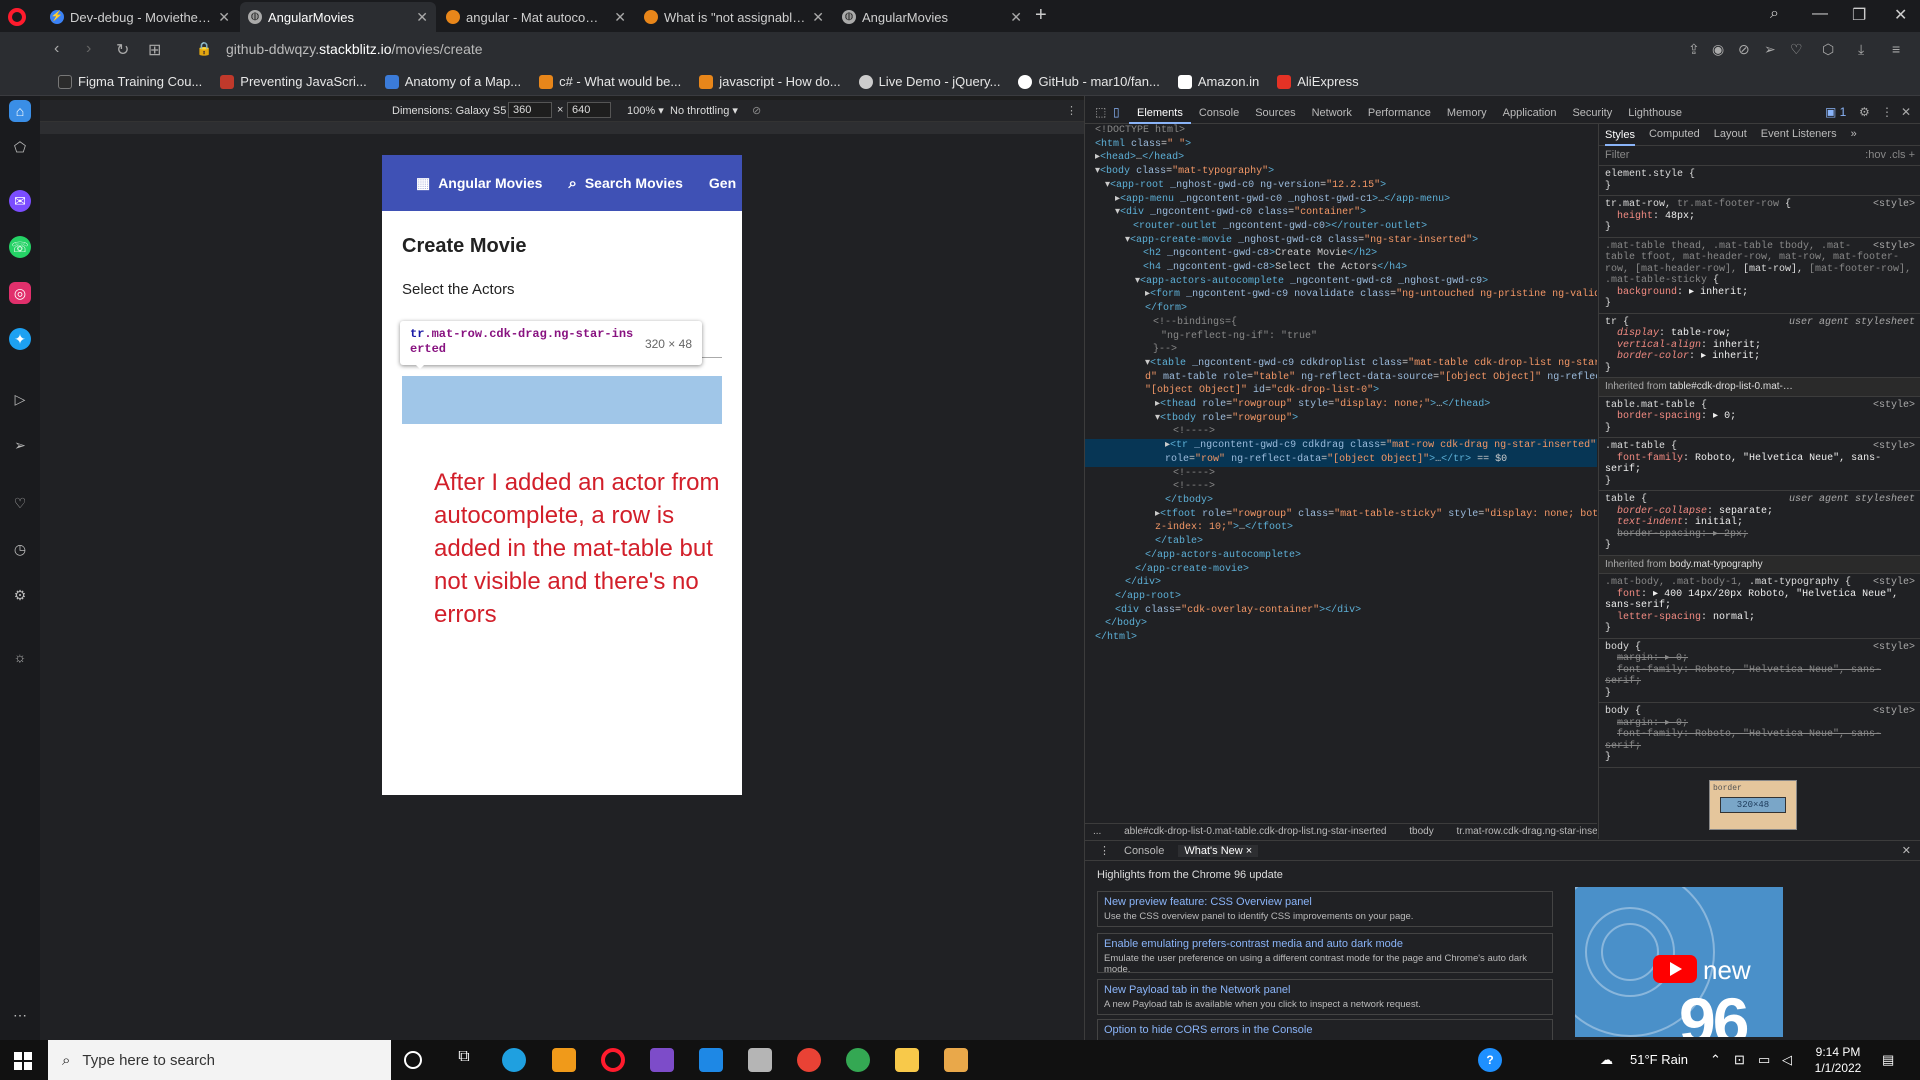 The height and width of the screenshot is (1080, 1920). Describe the element at coordinates (20, 111) in the screenshot. I see `home-icon: ⌂` at that location.